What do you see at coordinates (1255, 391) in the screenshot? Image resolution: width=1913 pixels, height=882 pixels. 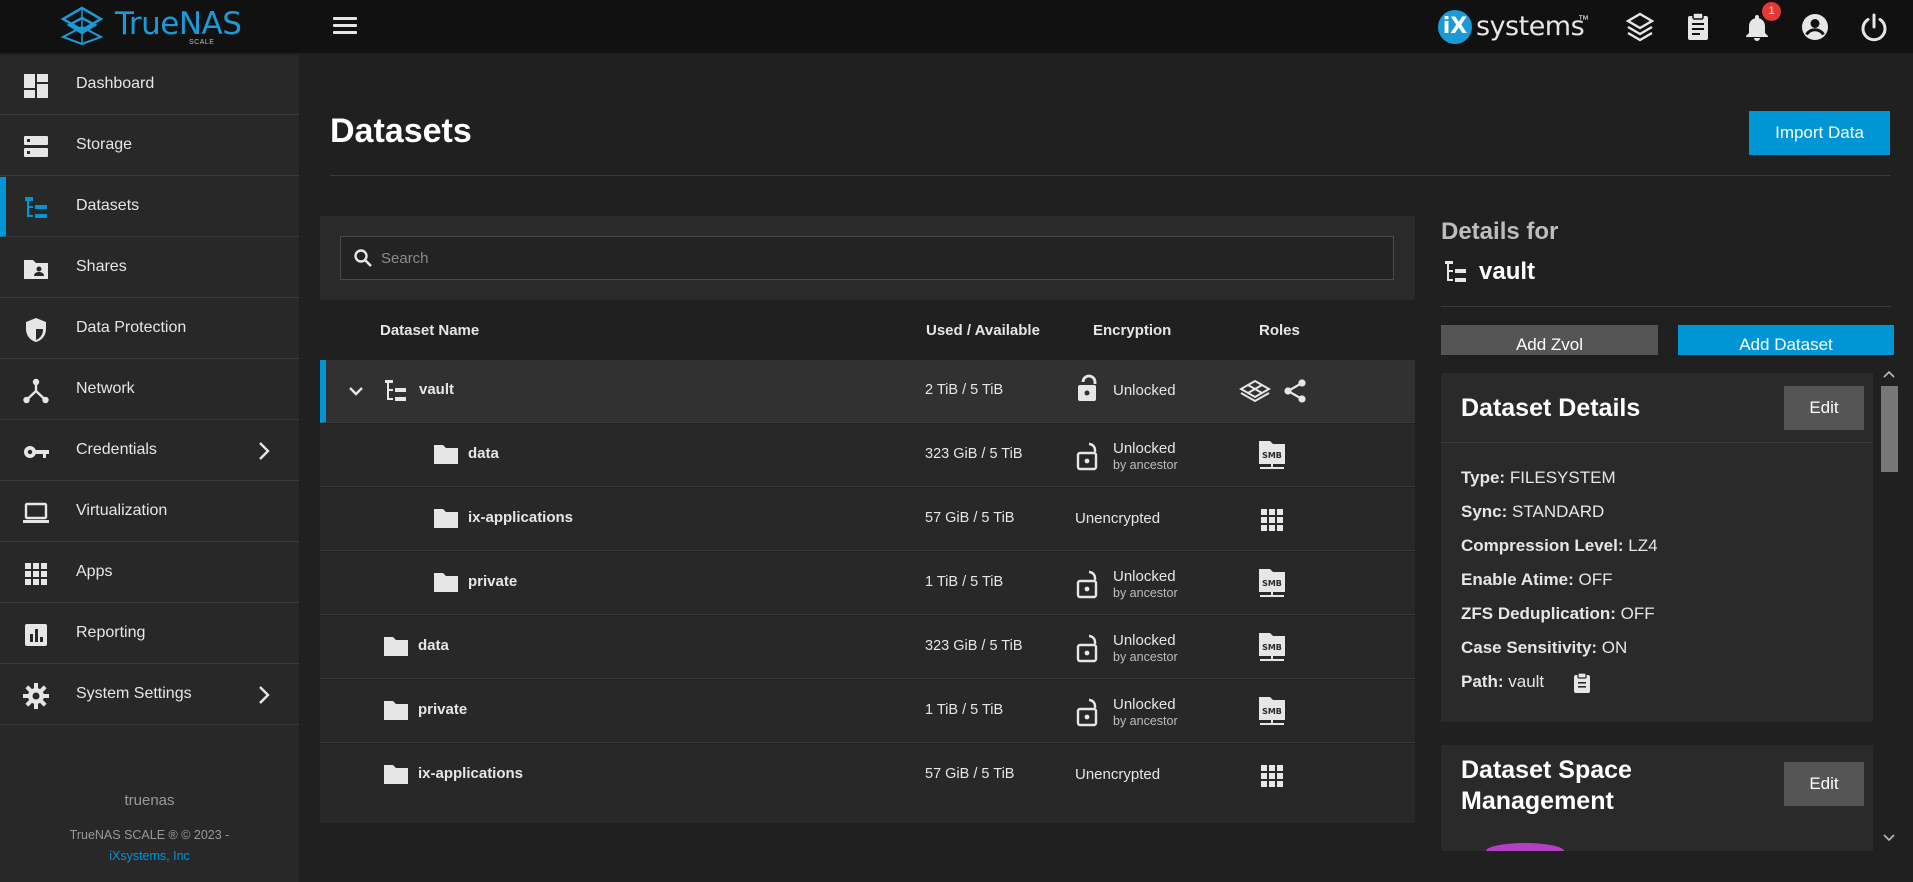 I see `apps-role-icon` at bounding box center [1255, 391].